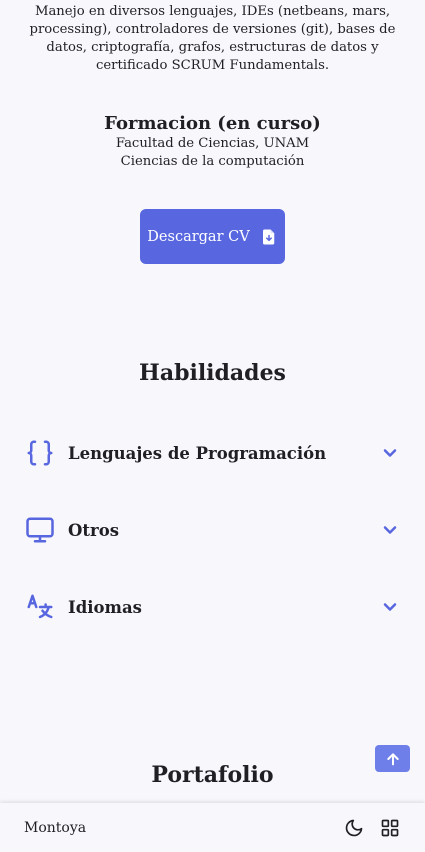 This screenshot has width=425, height=852. What do you see at coordinates (212, 123) in the screenshot?
I see `education-title: Formacion (en curso)` at bounding box center [212, 123].